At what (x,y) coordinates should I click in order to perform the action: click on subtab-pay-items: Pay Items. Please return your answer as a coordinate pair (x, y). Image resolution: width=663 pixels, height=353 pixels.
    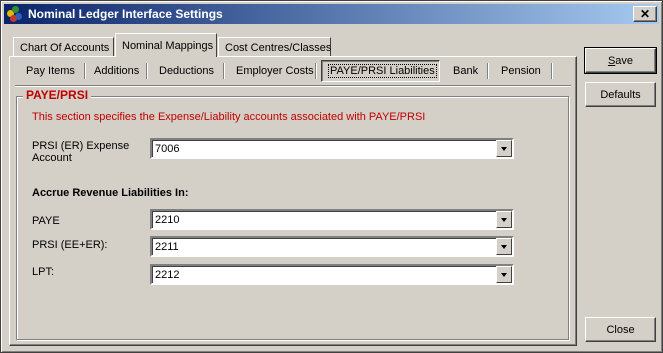
    Looking at the image, I should click on (53, 71).